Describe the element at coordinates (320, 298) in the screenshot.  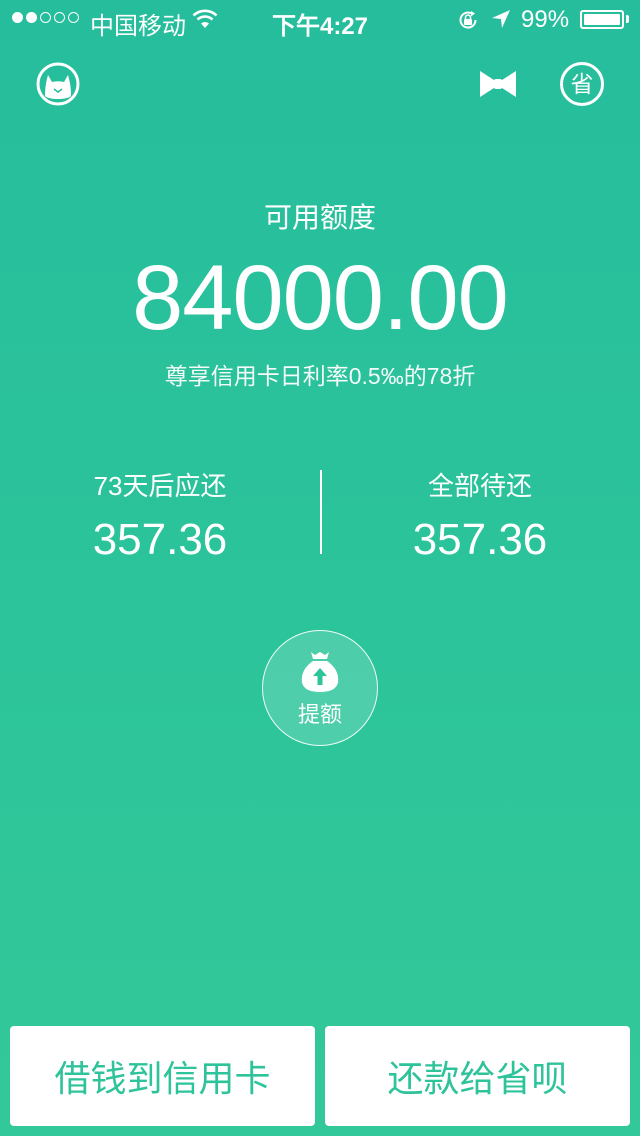
I see `available-credit-amount: 84000.00` at that location.